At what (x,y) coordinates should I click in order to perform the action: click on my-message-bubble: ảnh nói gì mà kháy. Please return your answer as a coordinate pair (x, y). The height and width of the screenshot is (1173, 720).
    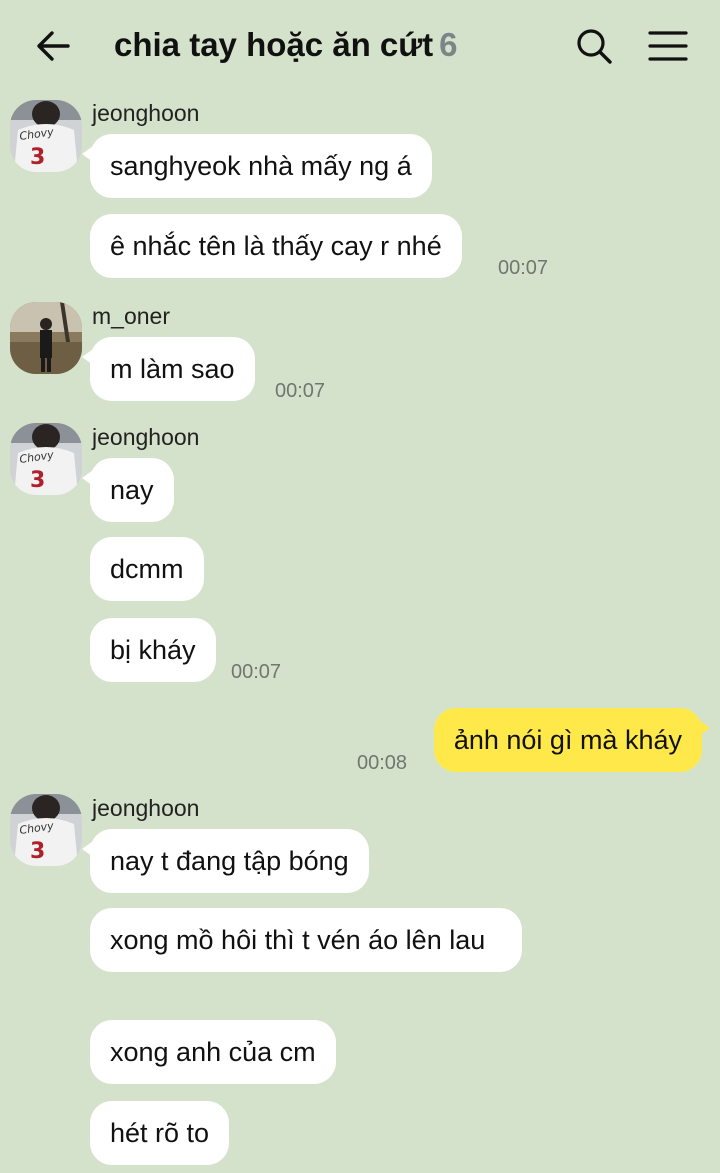
    Looking at the image, I should click on (572, 740).